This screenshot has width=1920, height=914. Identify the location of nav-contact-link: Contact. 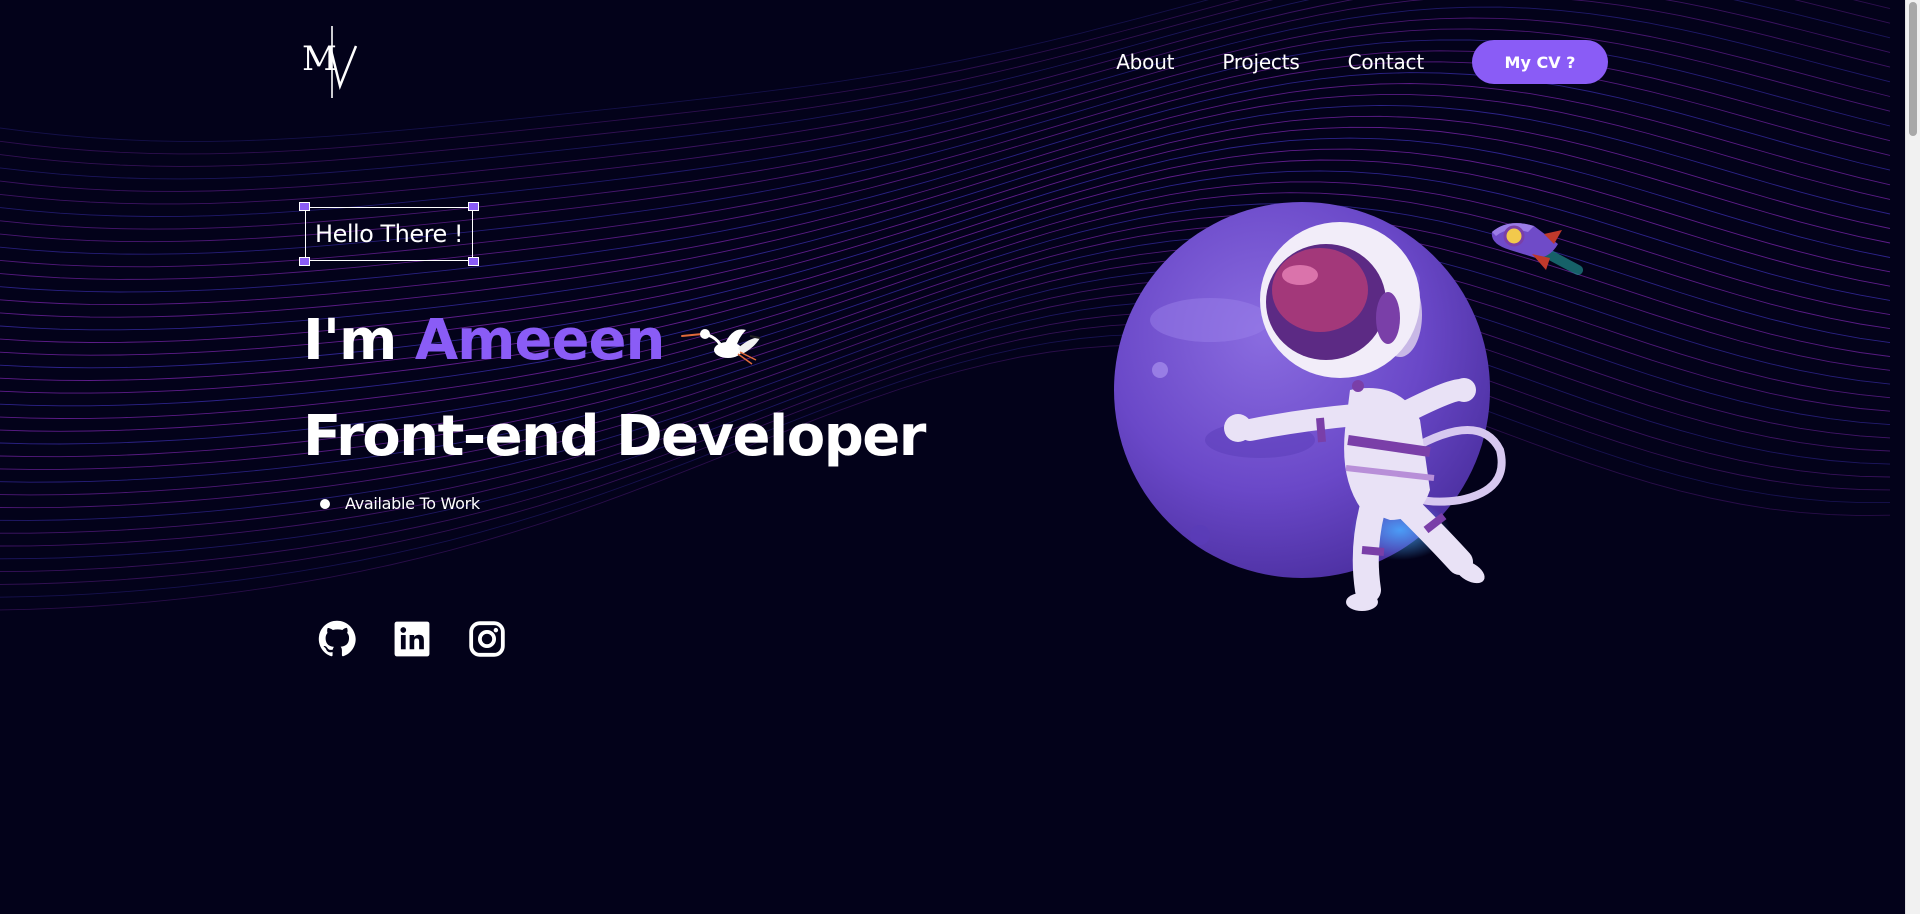
(1386, 62).